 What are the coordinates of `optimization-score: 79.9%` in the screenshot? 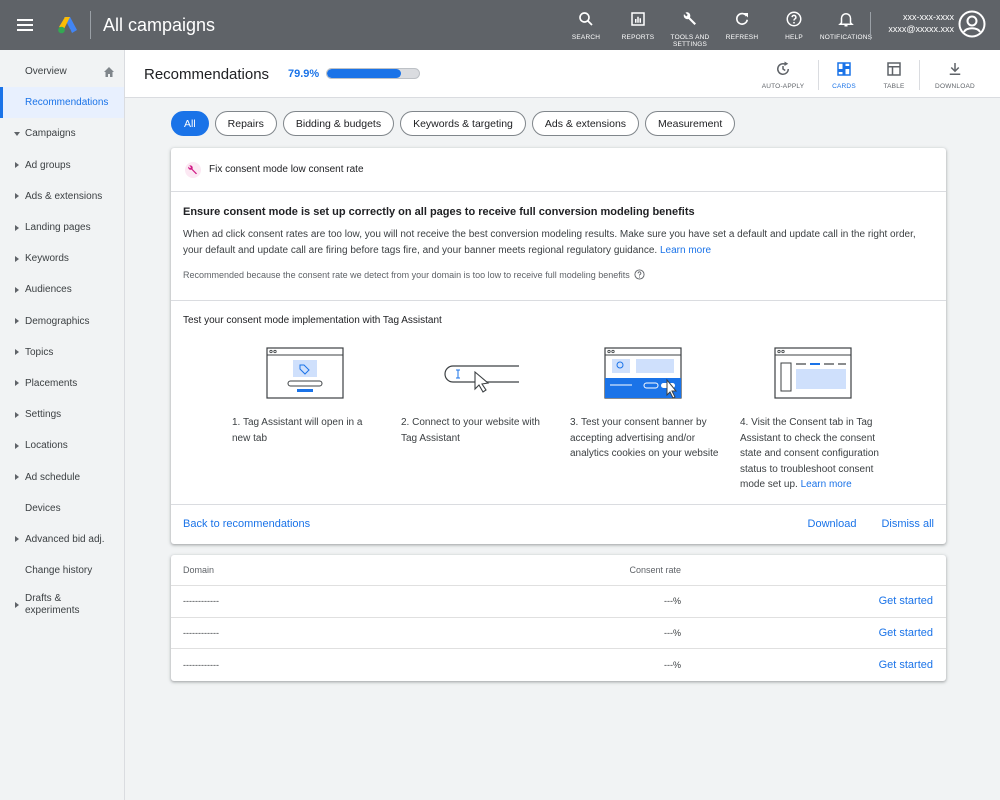 It's located at (303, 74).